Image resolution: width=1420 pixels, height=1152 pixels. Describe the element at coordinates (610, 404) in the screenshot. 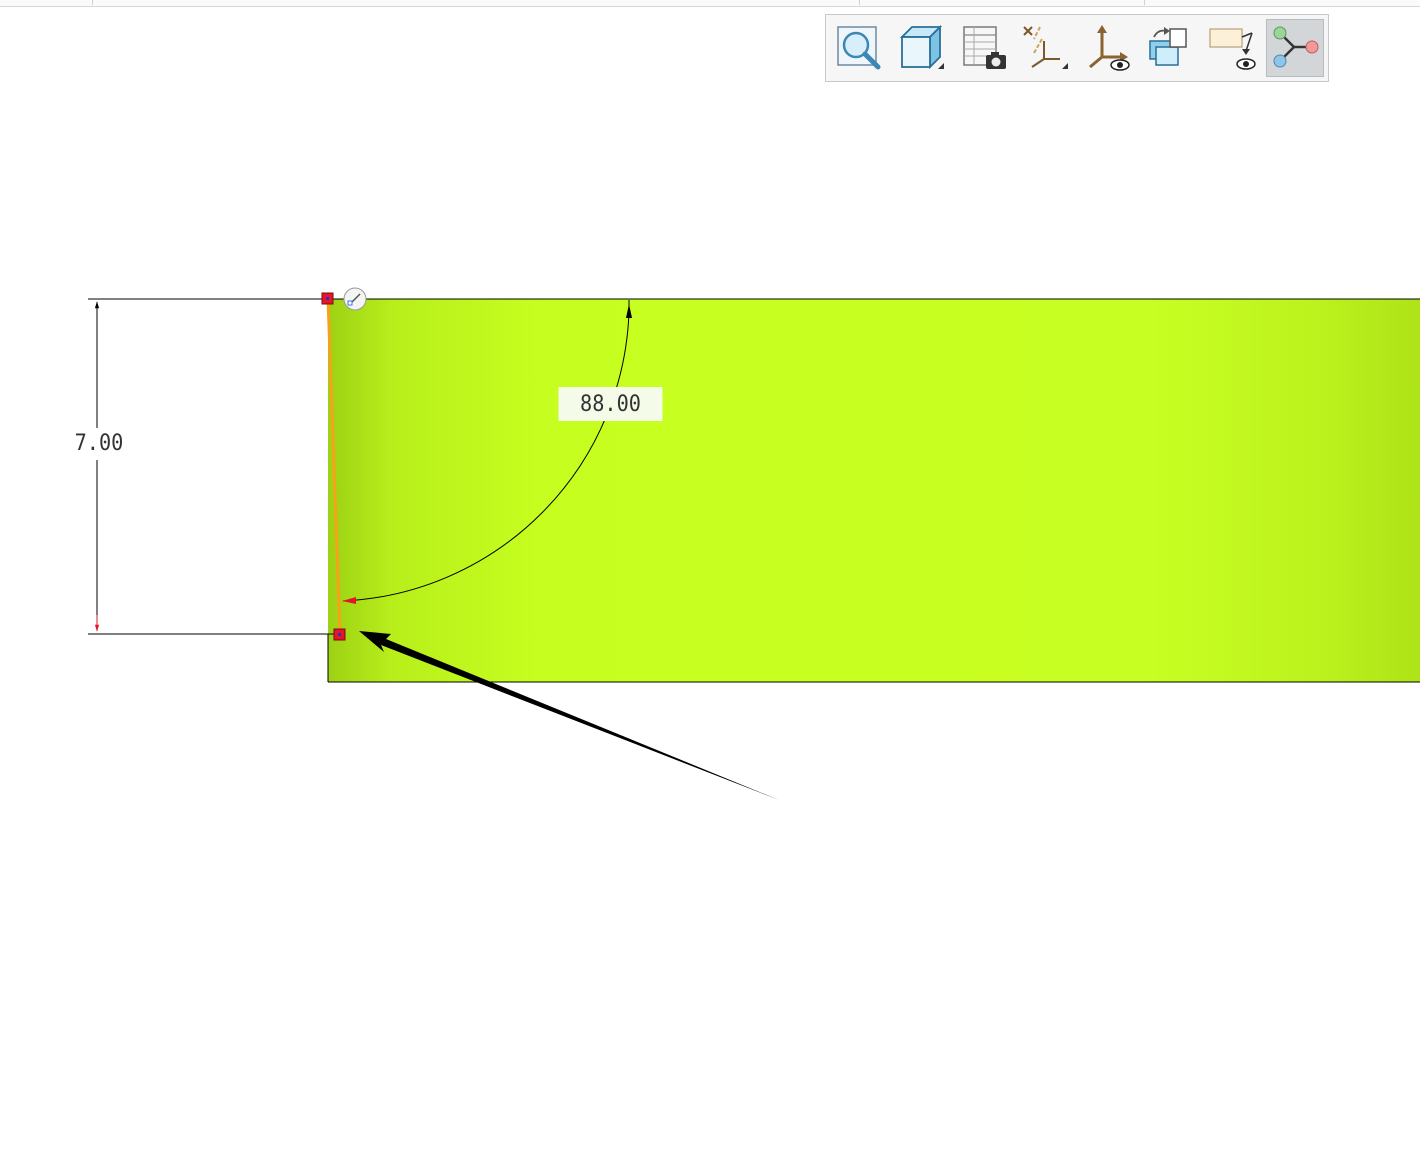

I see `angle-dimension-value: 88.00` at that location.